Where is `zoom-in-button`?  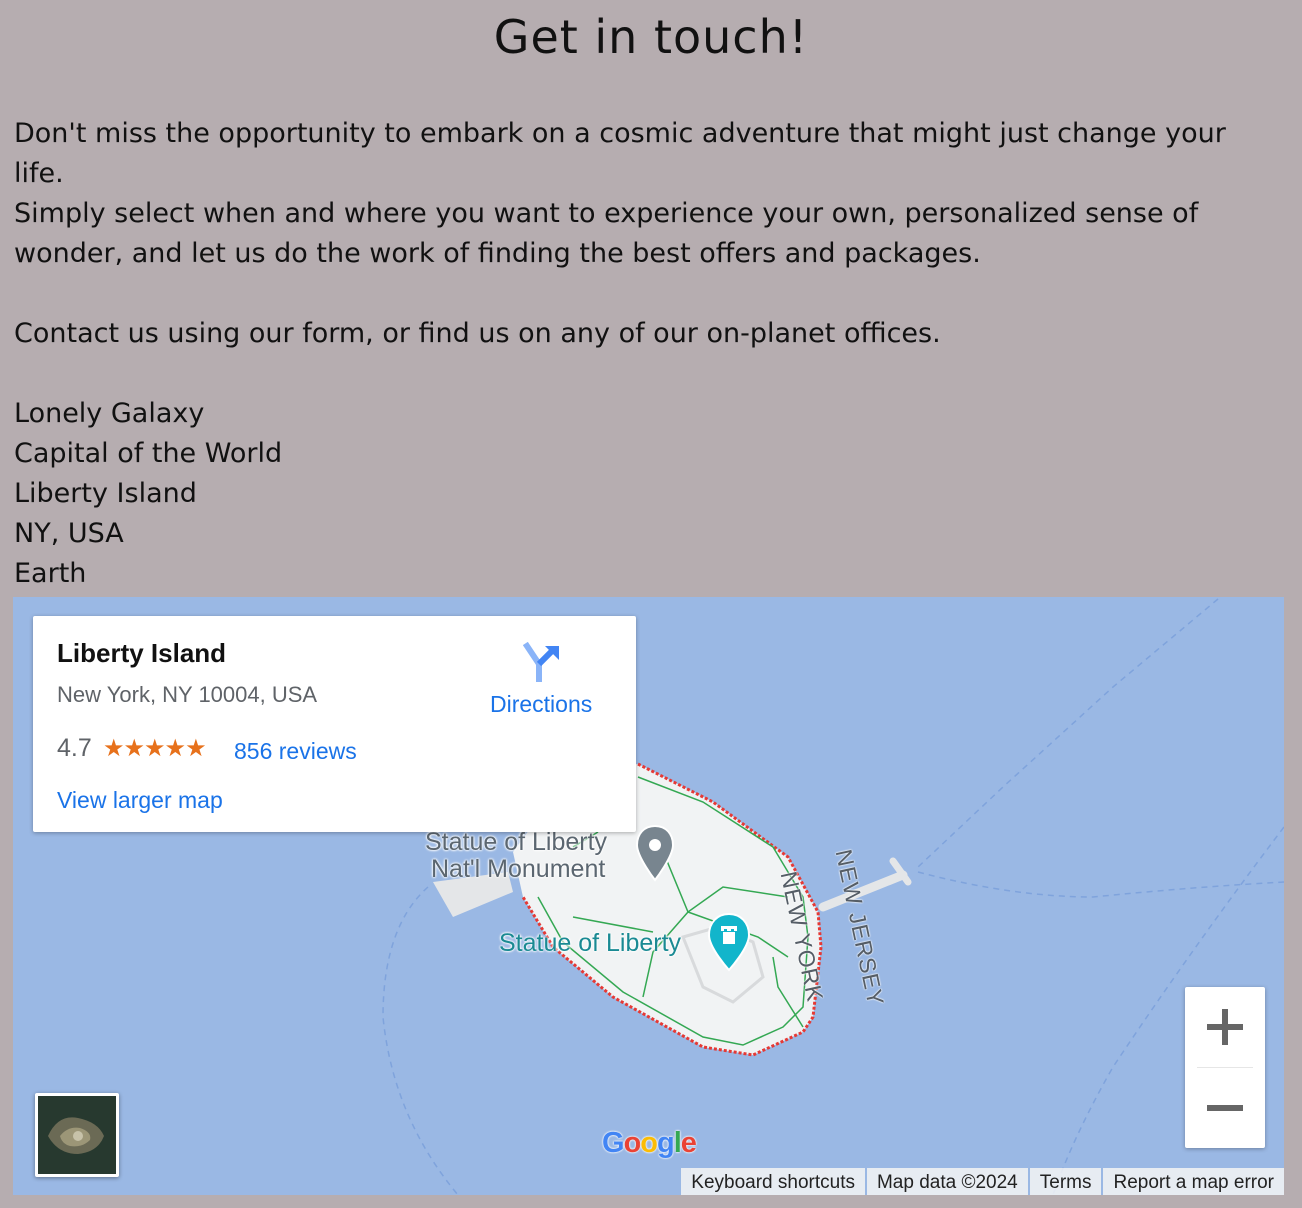 zoom-in-button is located at coordinates (1225, 1027).